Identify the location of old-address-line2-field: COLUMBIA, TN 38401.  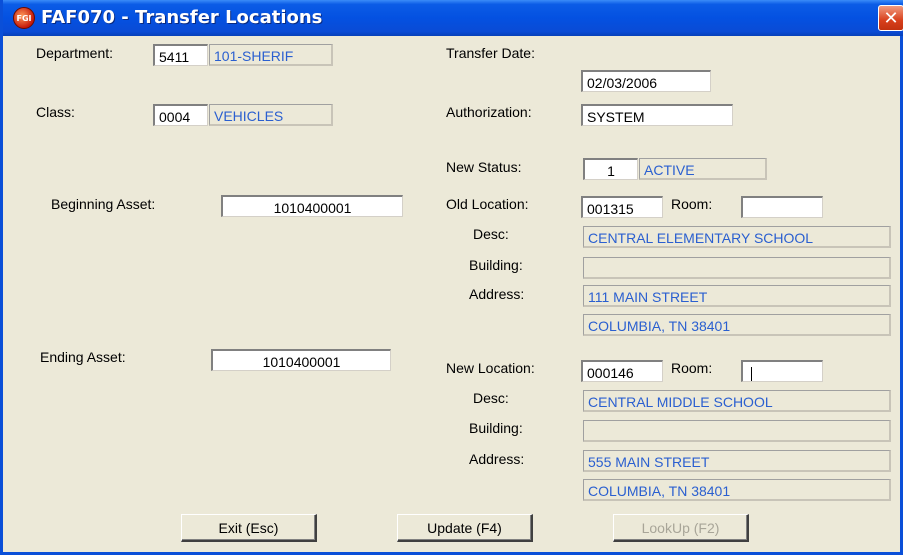
(737, 325).